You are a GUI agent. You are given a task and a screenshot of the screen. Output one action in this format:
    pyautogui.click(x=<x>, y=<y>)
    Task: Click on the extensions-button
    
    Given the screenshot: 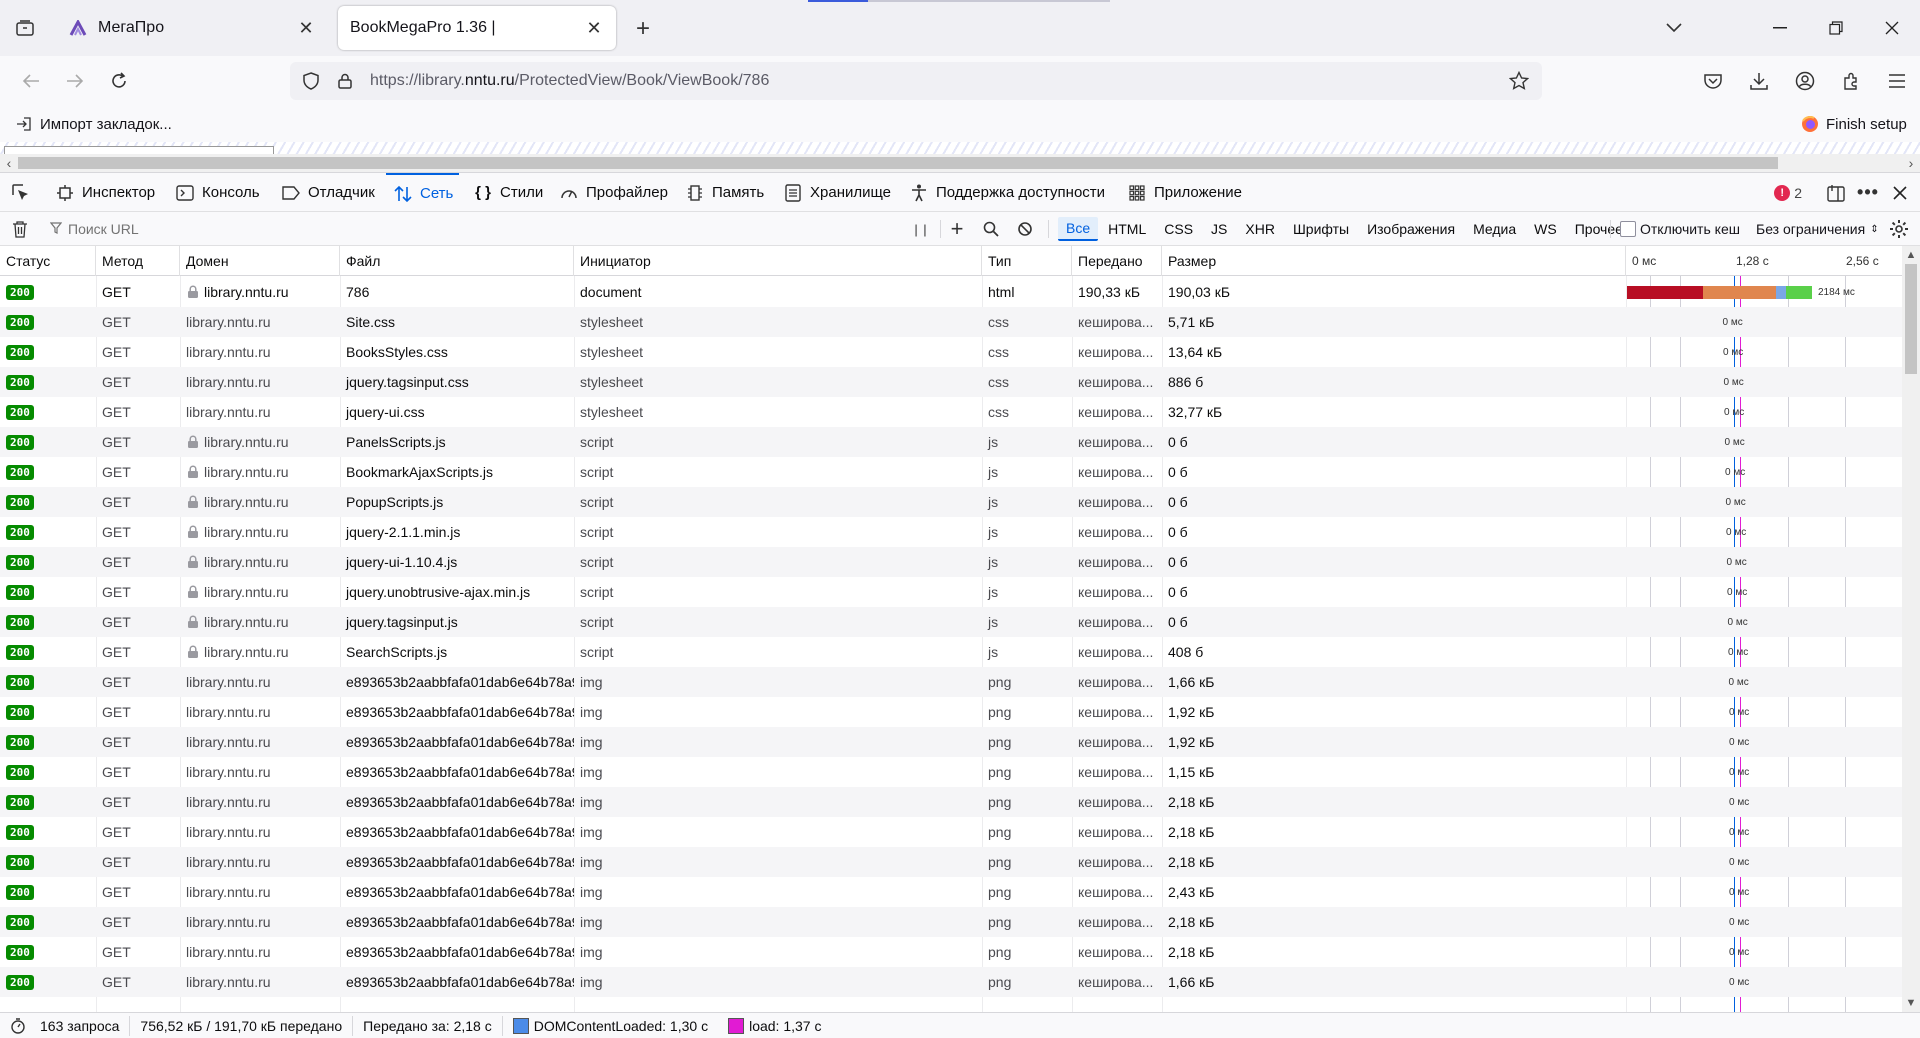 What is the action you would take?
    pyautogui.click(x=1851, y=81)
    